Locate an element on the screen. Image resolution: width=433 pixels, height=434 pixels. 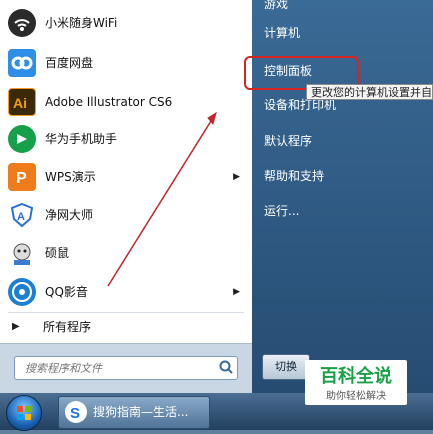
watermark-subtitle: 助你轻松解决 is located at coordinates (356, 396).